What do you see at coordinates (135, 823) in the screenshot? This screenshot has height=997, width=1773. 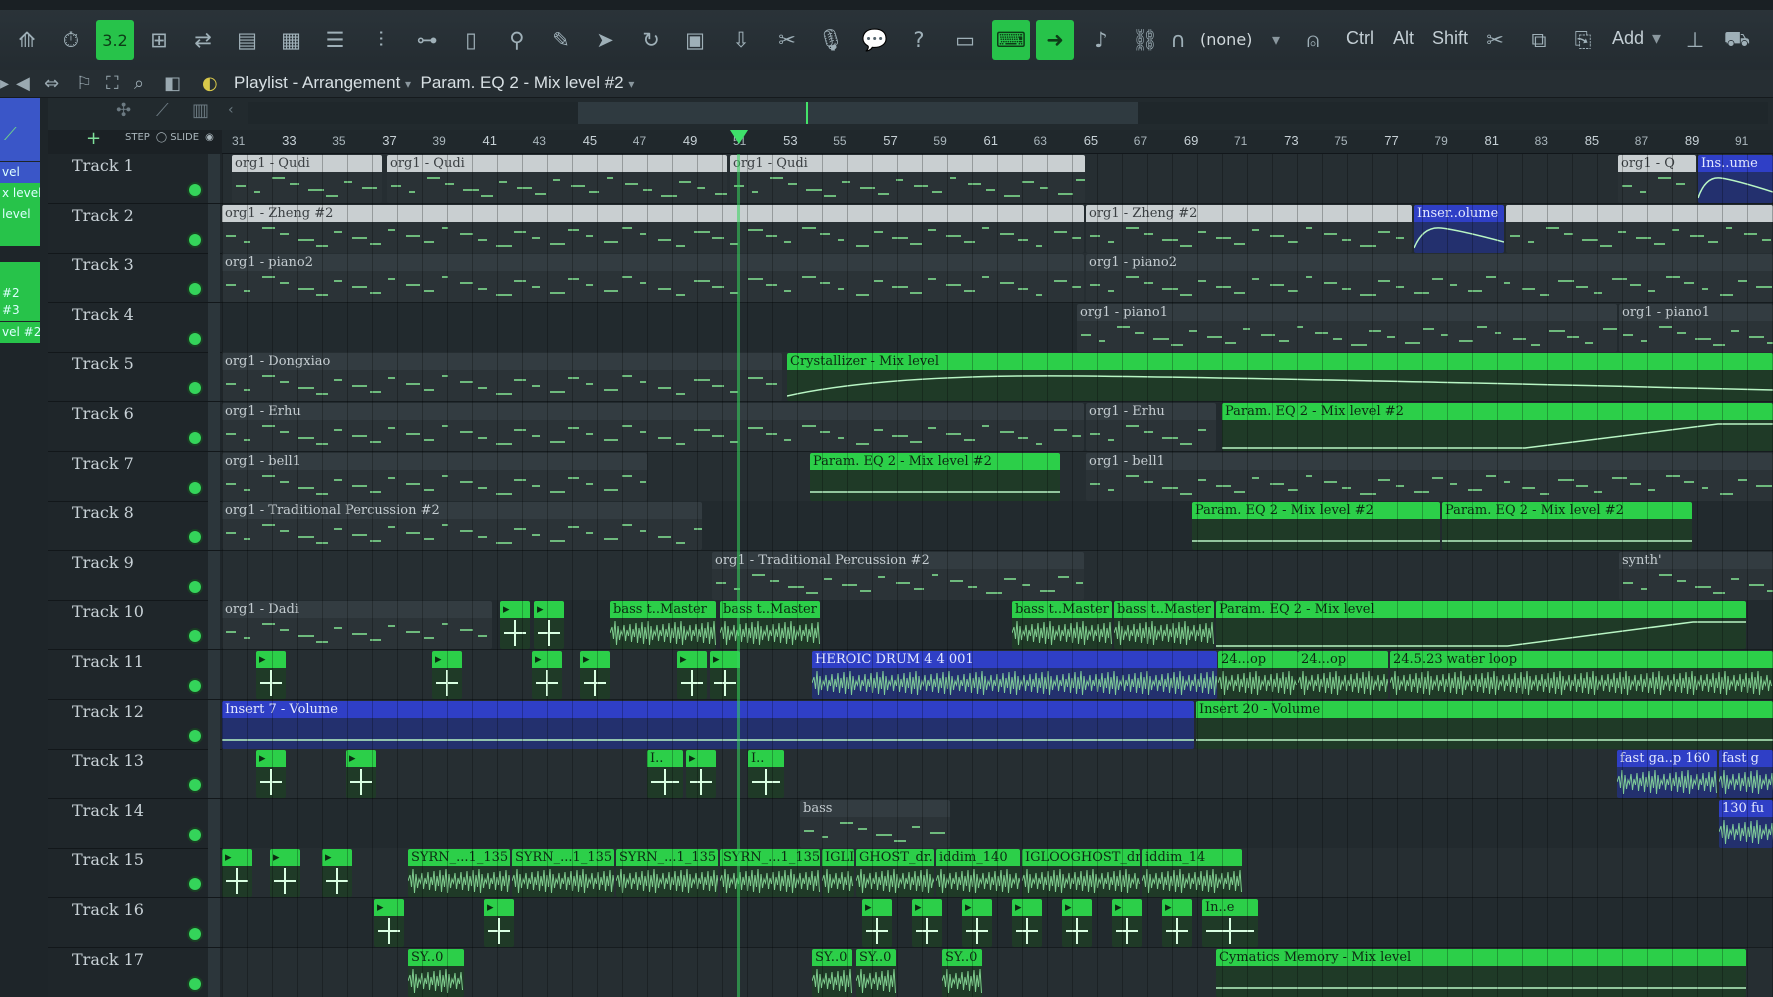 I see `track-header: Track 14` at bounding box center [135, 823].